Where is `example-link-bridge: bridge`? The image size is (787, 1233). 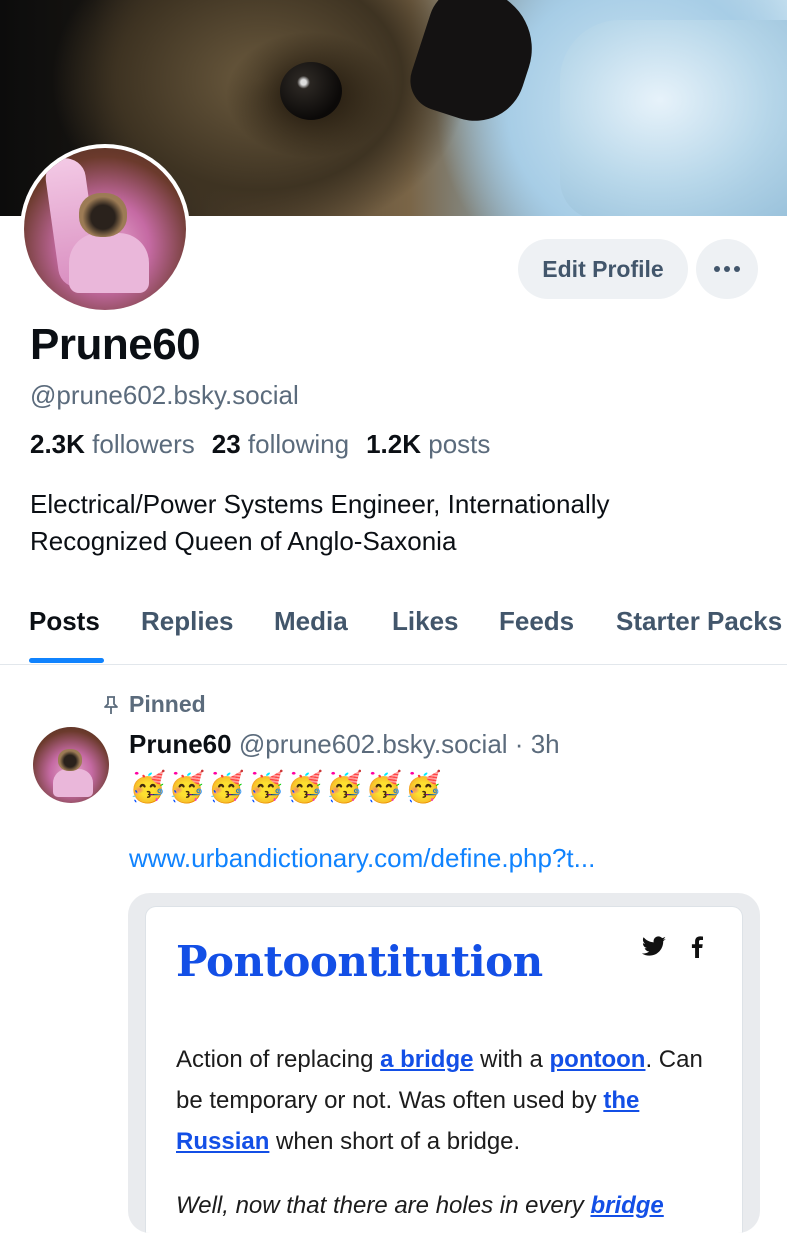 example-link-bridge: bridge is located at coordinates (626, 1205).